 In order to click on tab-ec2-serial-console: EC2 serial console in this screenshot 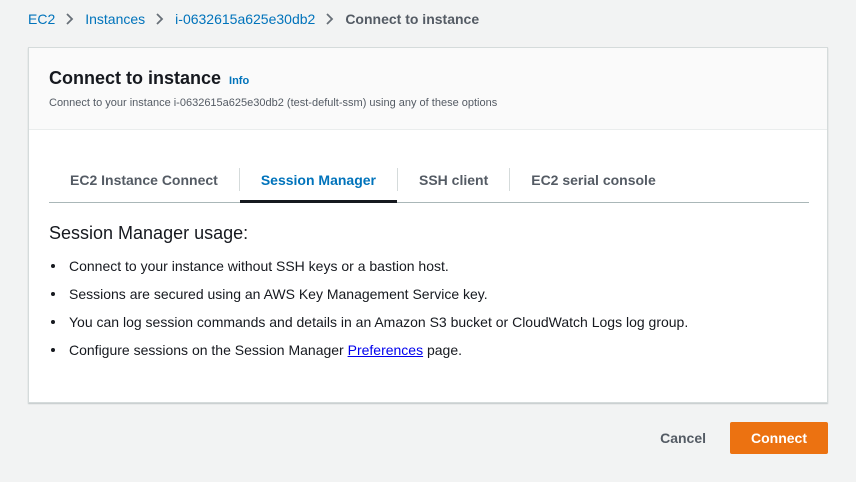, I will do `click(593, 179)`.